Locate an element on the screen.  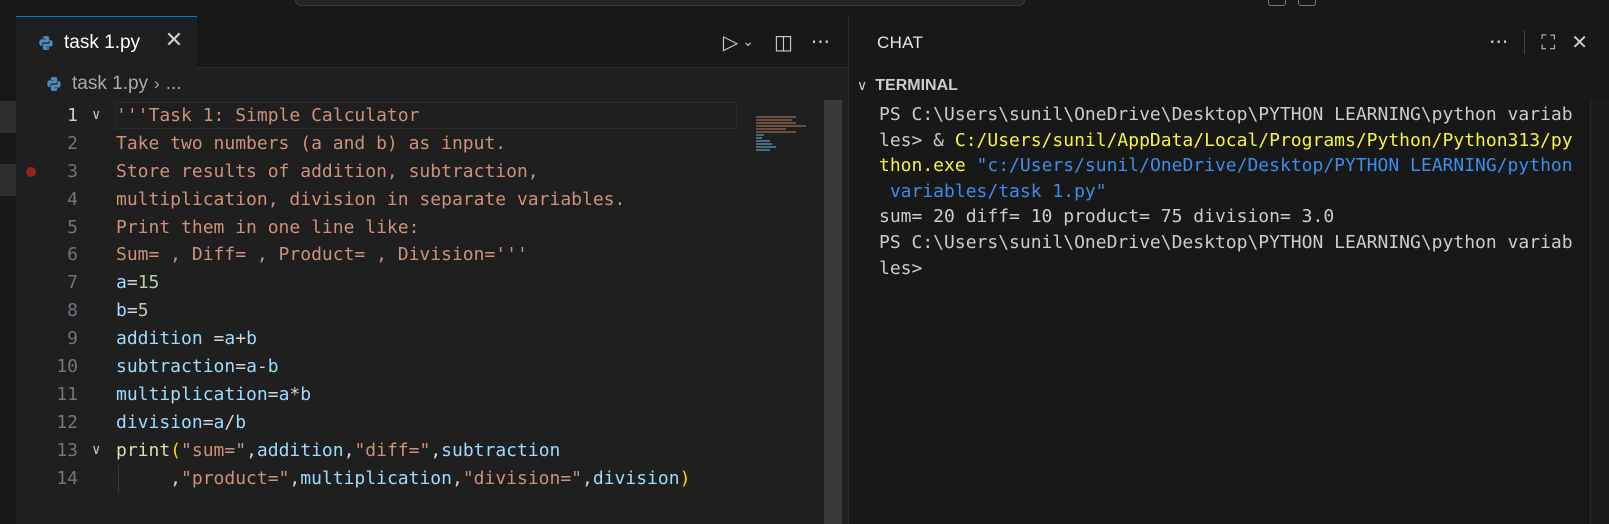
code-token: multiplication is located at coordinates (192, 394).